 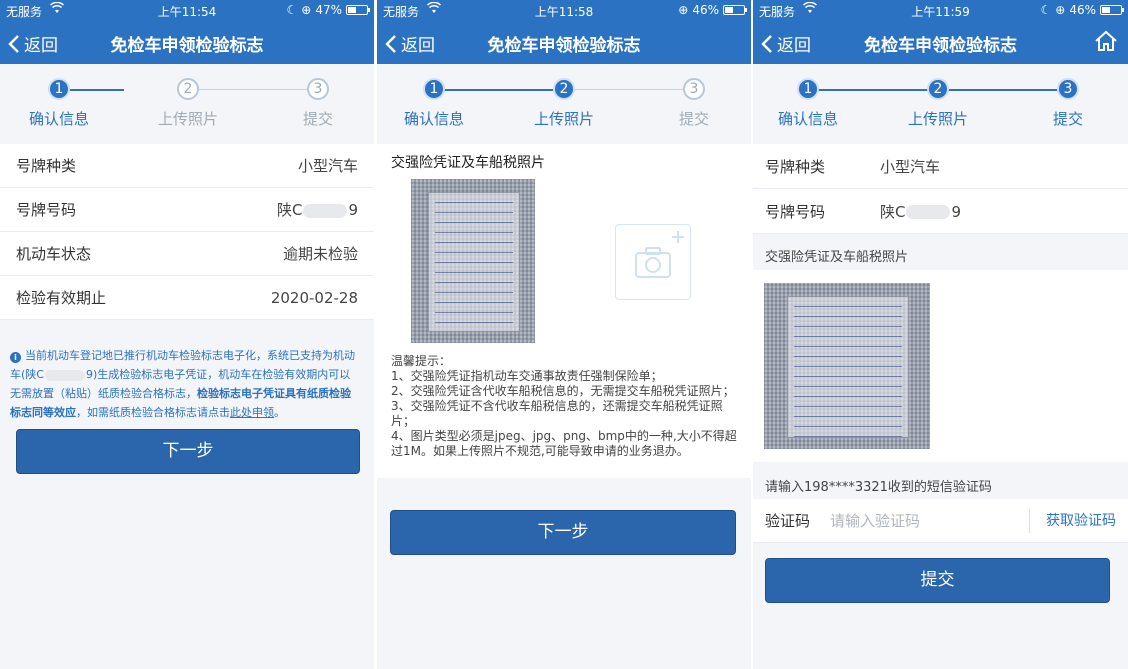 What do you see at coordinates (557, 413) in the screenshot?
I see `tip-item: 3、交强险凭证不含代收车船税信息的，还需提交车船税凭证照片；` at bounding box center [557, 413].